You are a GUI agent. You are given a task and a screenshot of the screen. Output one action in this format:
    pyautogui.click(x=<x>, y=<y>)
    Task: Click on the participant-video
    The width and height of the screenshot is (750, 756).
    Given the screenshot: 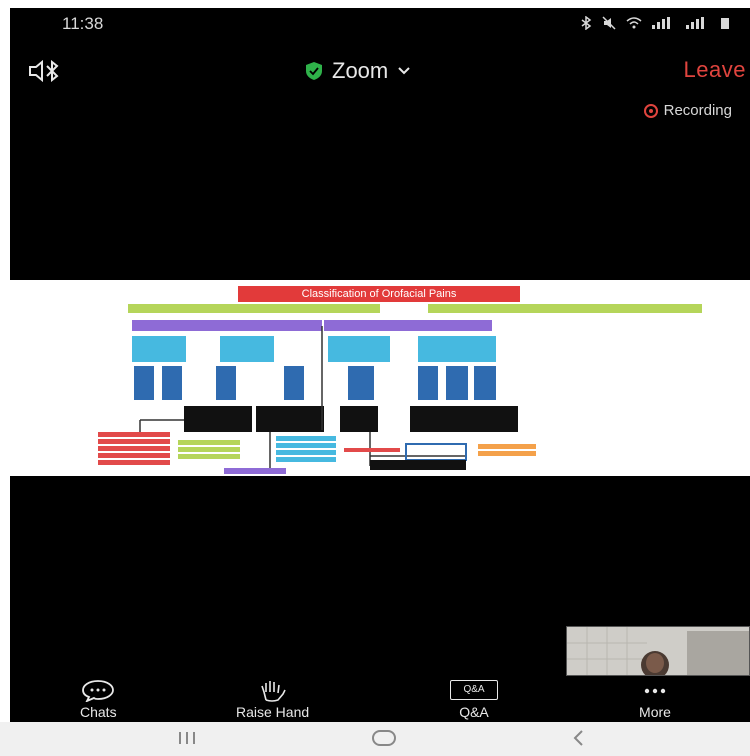 What is the action you would take?
    pyautogui.click(x=658, y=651)
    